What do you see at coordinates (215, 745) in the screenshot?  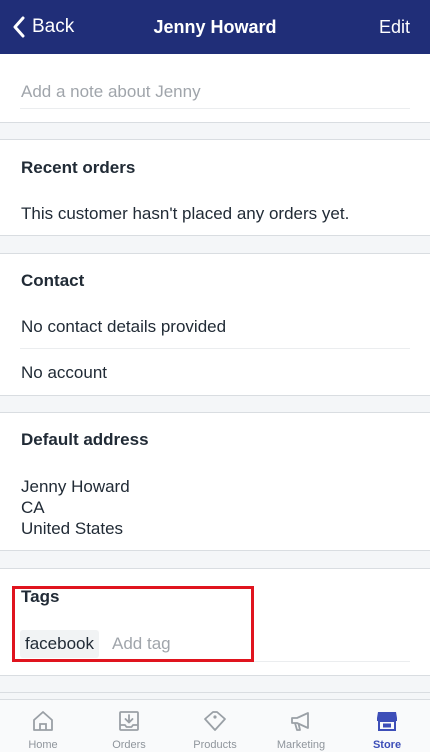 I see `tab-products-label: Products` at bounding box center [215, 745].